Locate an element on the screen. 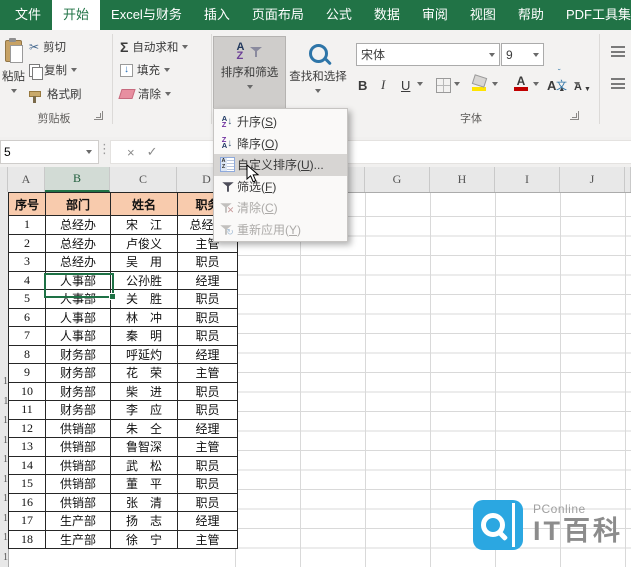 The image size is (631, 567). table-cell: 鲁智深 is located at coordinates (144, 447).